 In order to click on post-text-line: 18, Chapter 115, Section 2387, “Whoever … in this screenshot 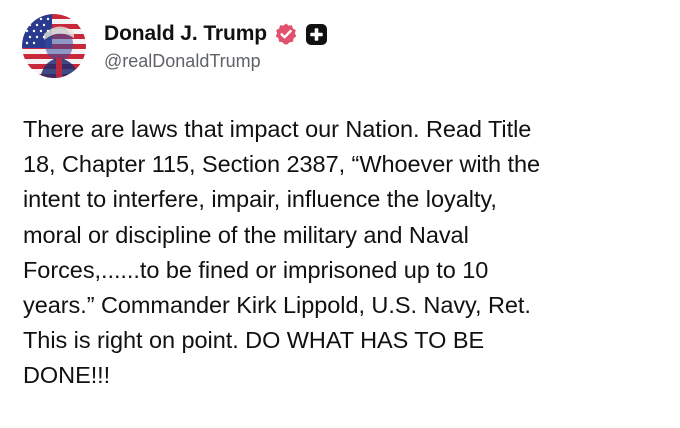, I will do `click(282, 164)`.